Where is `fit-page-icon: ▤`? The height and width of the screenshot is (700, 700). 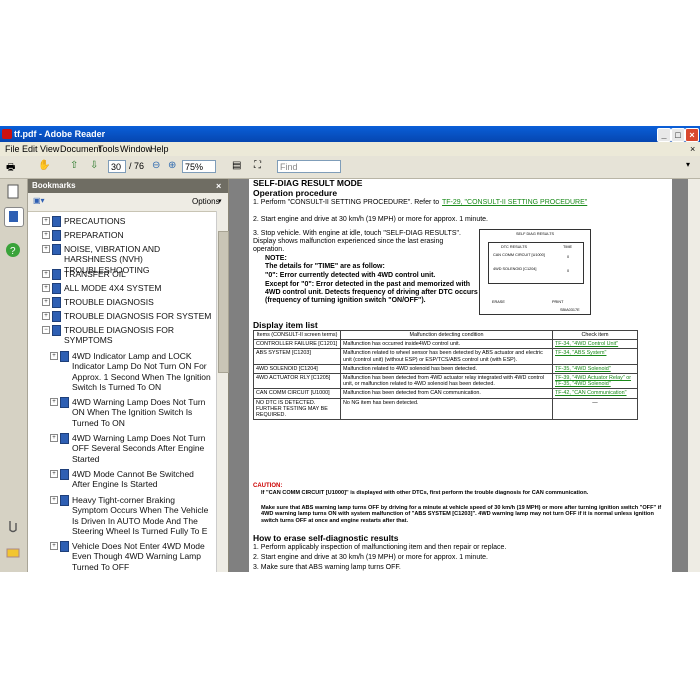
fit-page-icon: ▤ is located at coordinates (236, 167).